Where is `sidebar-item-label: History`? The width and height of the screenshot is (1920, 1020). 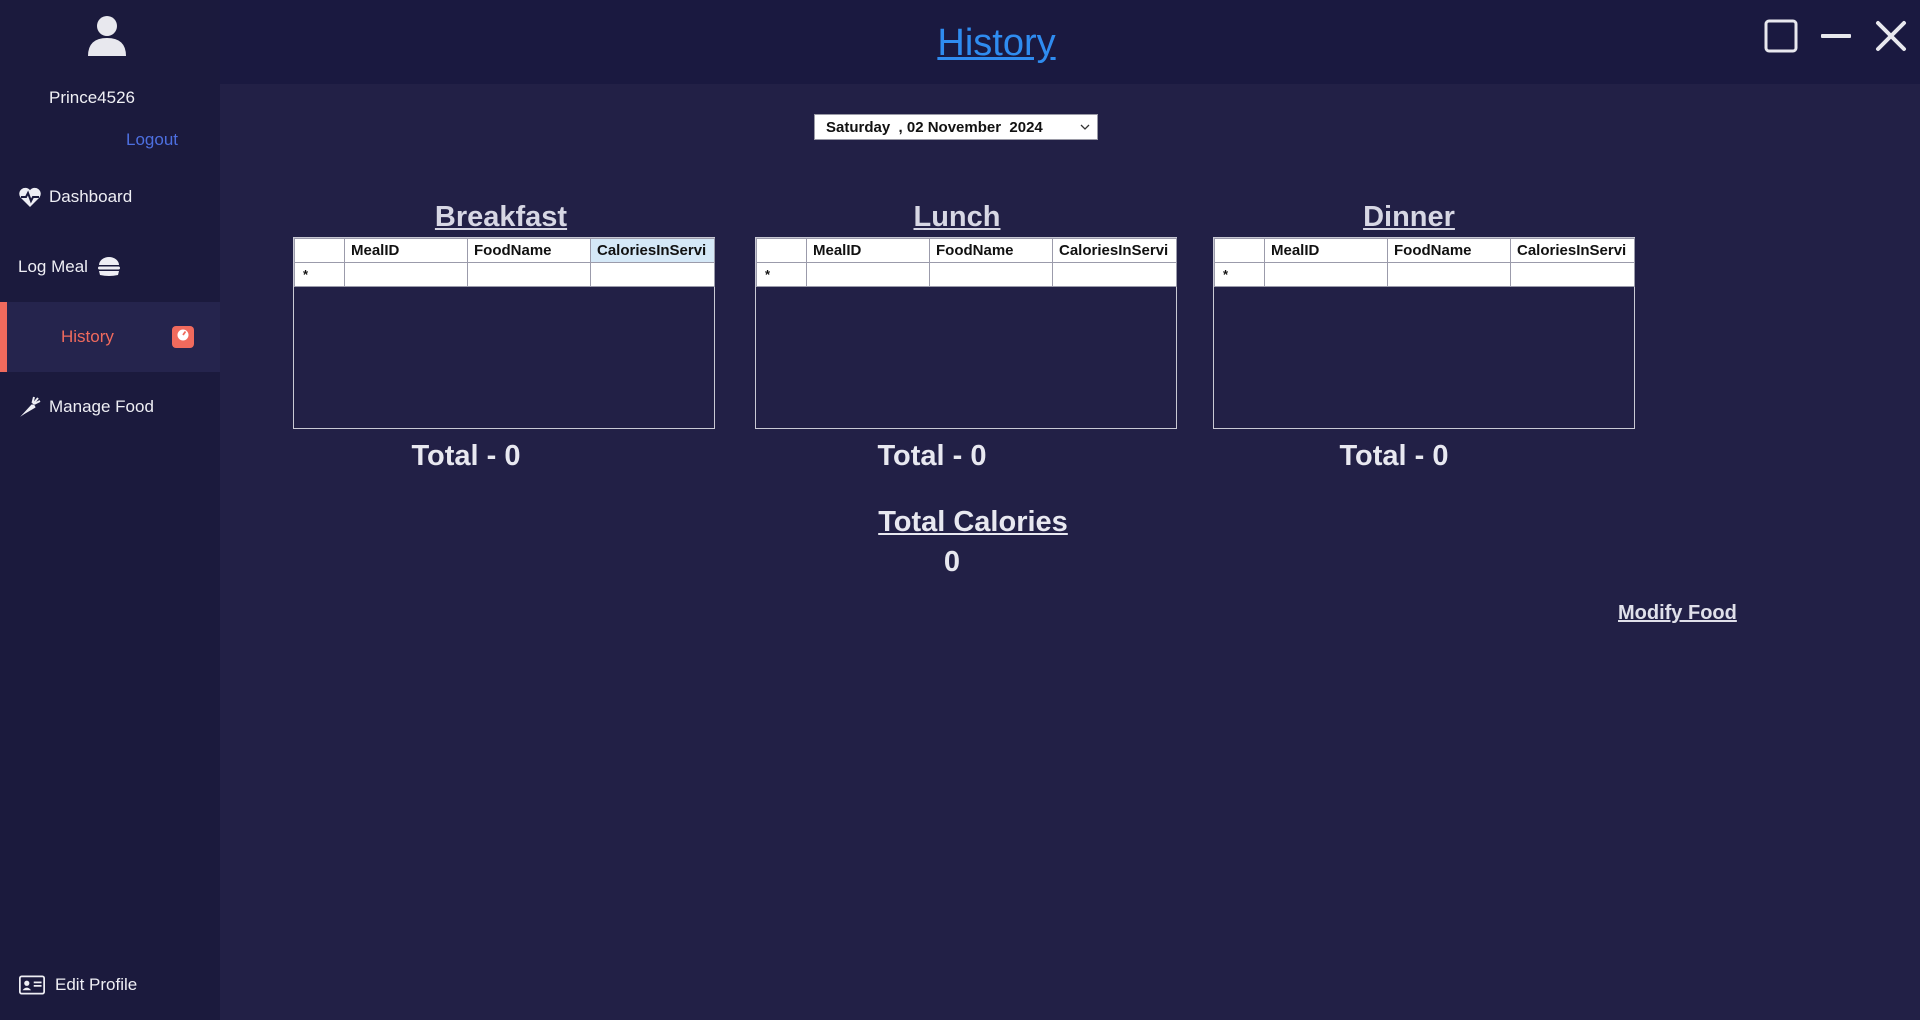 sidebar-item-label: History is located at coordinates (87, 336).